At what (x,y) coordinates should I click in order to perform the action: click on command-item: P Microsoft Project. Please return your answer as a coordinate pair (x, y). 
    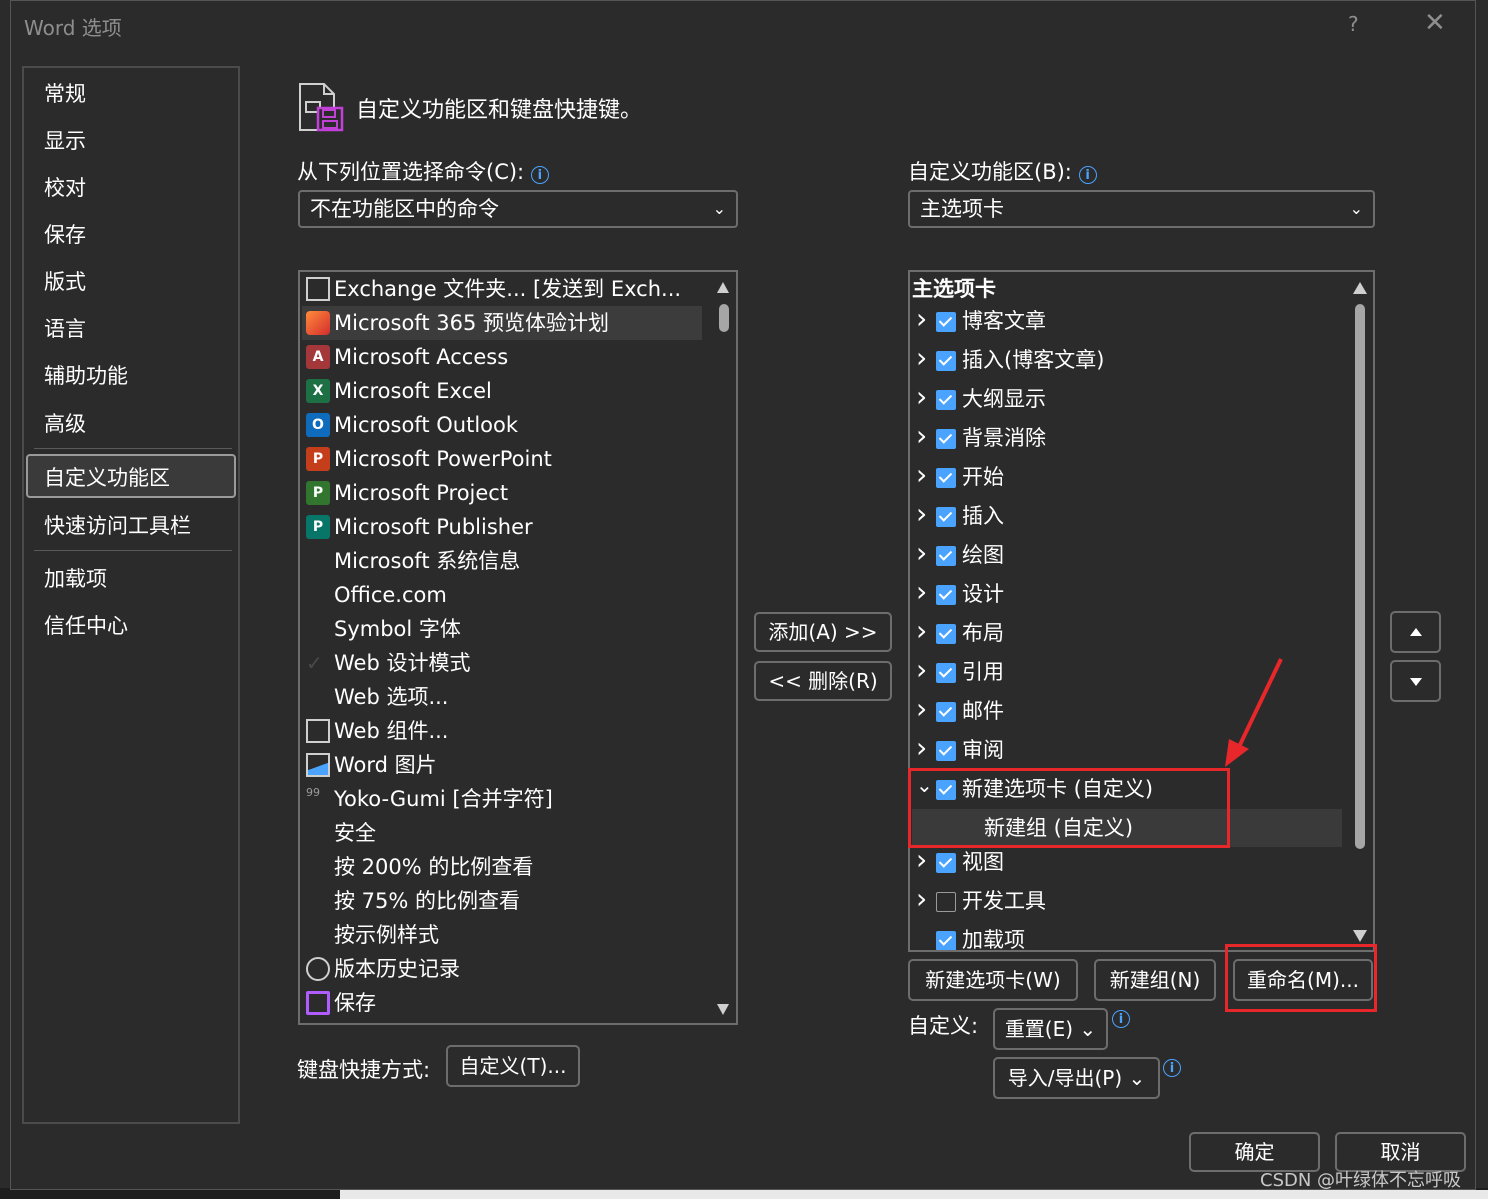
    Looking at the image, I should click on (502, 493).